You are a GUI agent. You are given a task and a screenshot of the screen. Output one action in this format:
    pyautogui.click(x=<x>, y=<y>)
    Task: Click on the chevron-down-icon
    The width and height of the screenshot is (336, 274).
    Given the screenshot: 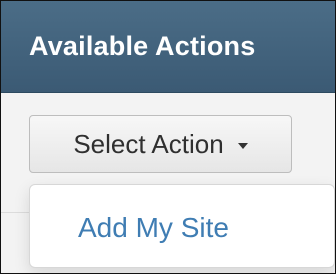 What is the action you would take?
    pyautogui.click(x=242, y=146)
    